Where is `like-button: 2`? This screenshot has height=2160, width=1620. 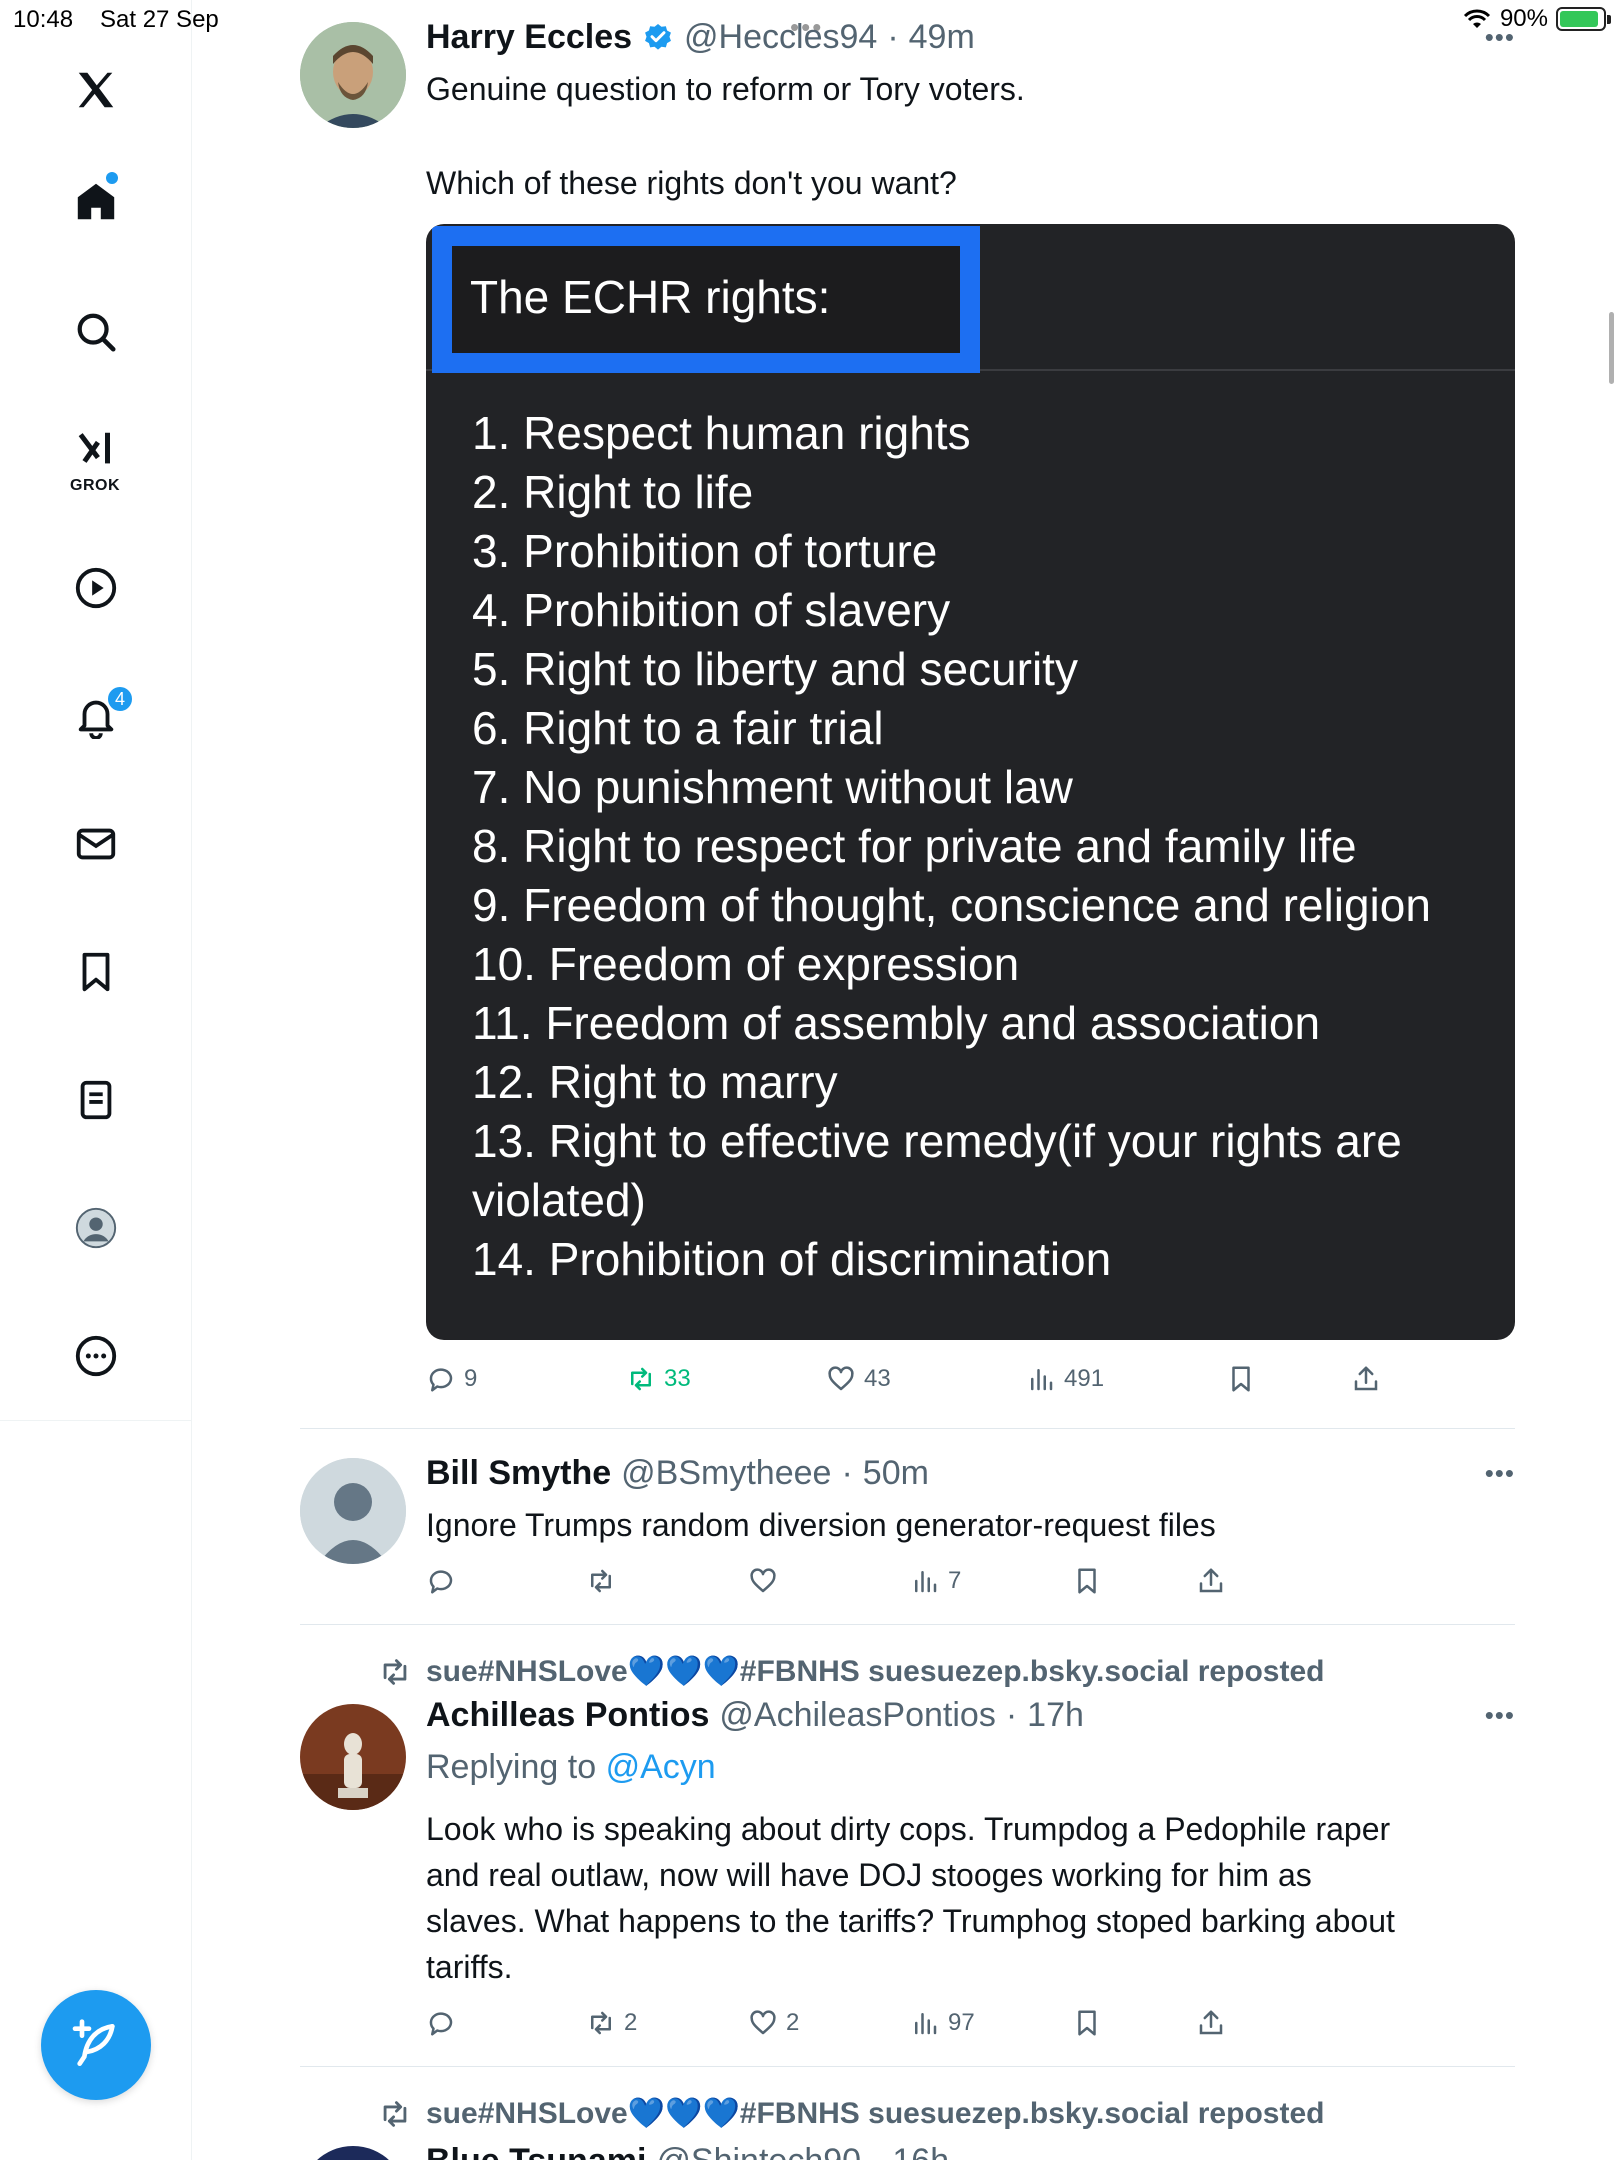
like-button: 2 is located at coordinates (773, 2023).